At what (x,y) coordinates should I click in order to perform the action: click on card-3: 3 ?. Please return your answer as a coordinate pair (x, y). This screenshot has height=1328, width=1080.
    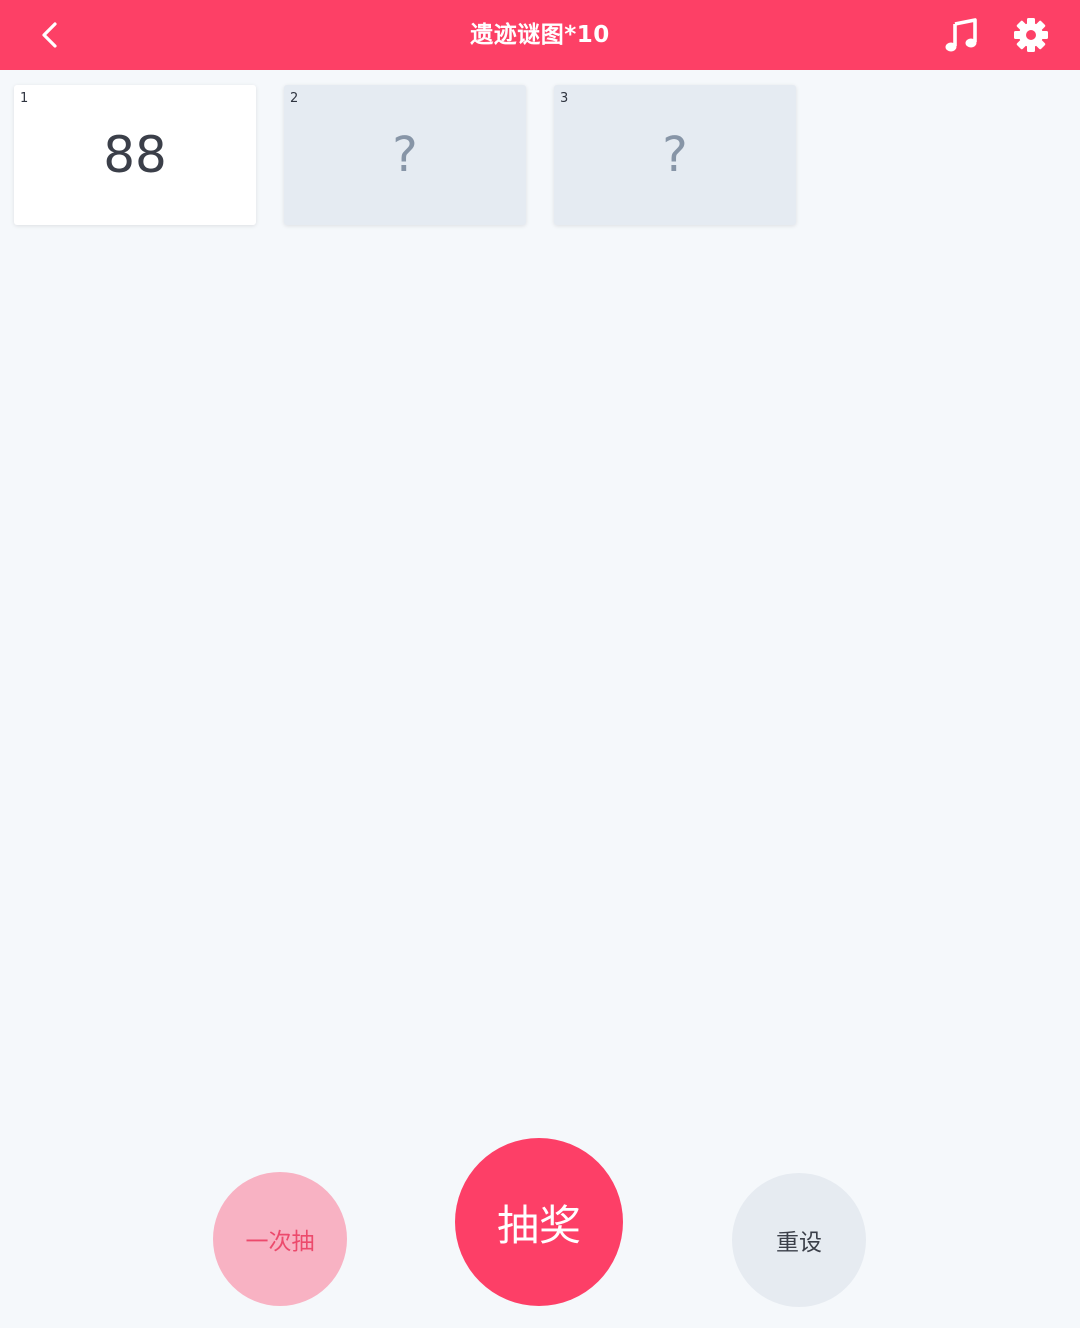
    Looking at the image, I should click on (675, 155).